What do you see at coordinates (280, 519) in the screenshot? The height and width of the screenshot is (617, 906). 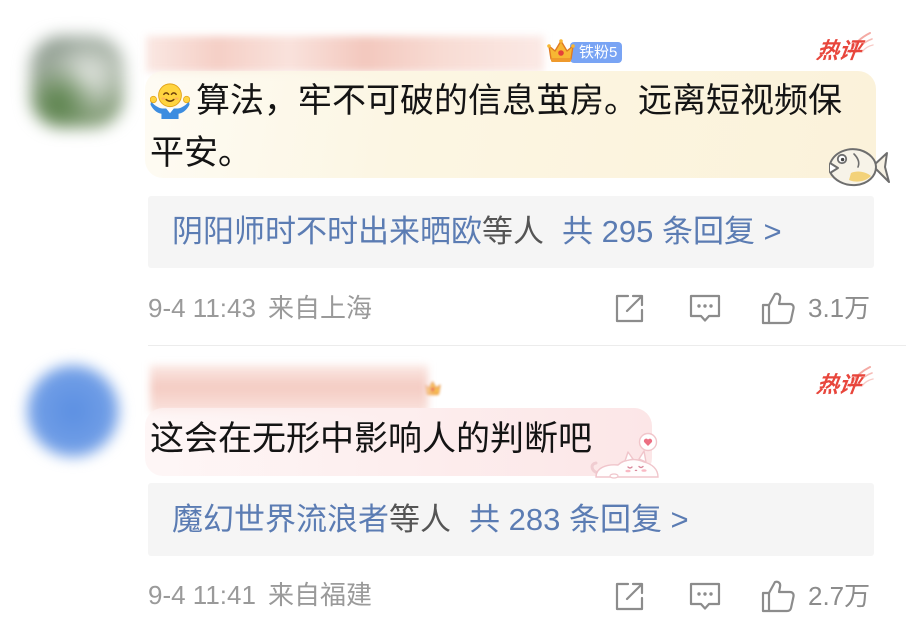 I see `reply-users: 魔幻世界流浪者` at bounding box center [280, 519].